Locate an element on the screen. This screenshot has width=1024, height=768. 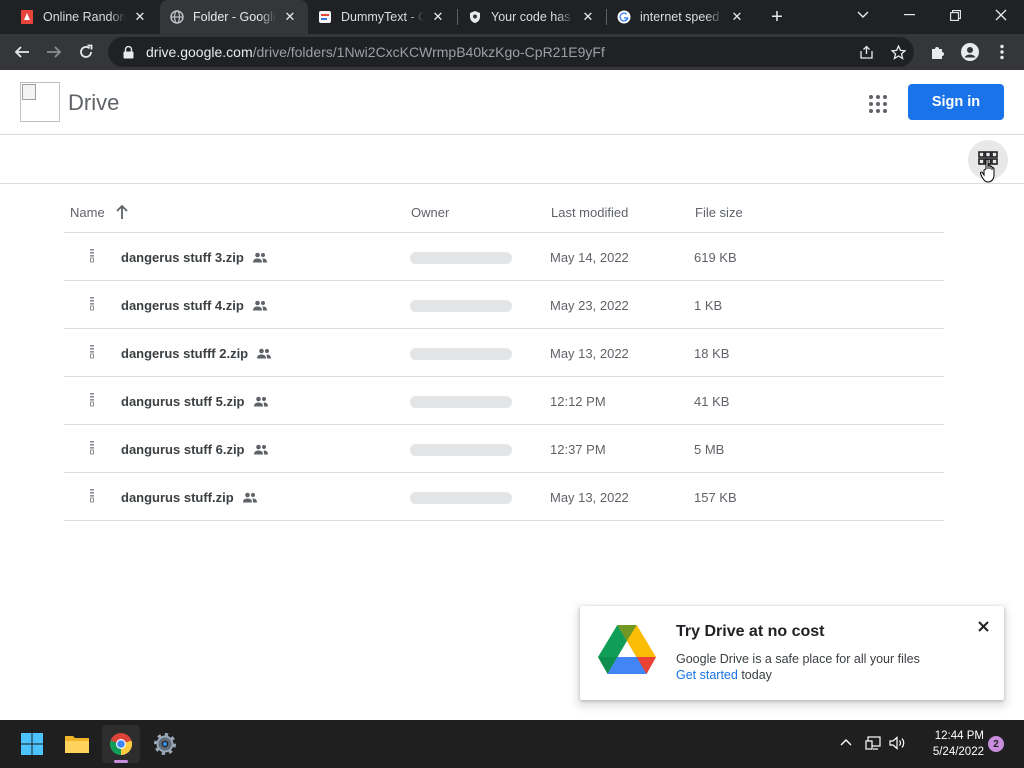
file-name-text: dangurus stuff 5.zip is located at coordinates (183, 401).